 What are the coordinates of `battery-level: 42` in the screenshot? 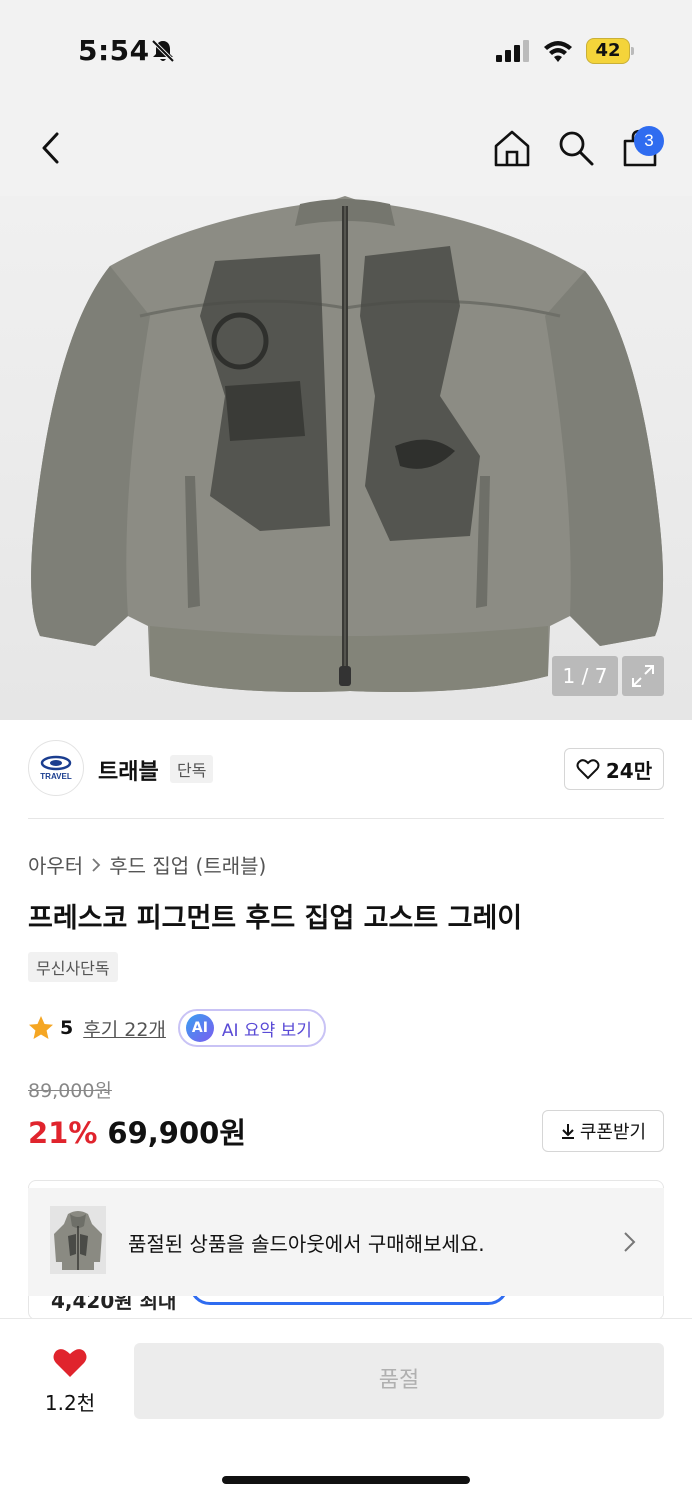 It's located at (608, 50).